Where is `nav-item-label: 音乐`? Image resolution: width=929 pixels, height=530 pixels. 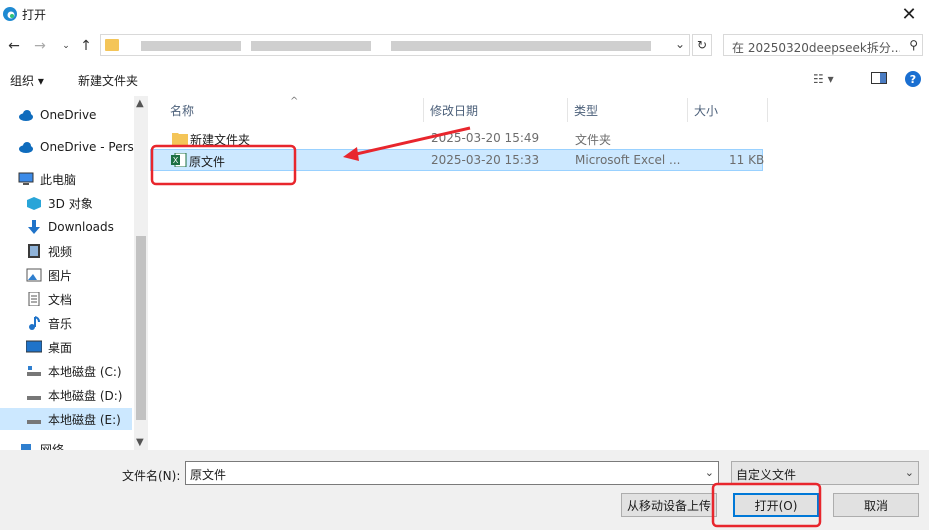 nav-item-label: 音乐 is located at coordinates (60, 323).